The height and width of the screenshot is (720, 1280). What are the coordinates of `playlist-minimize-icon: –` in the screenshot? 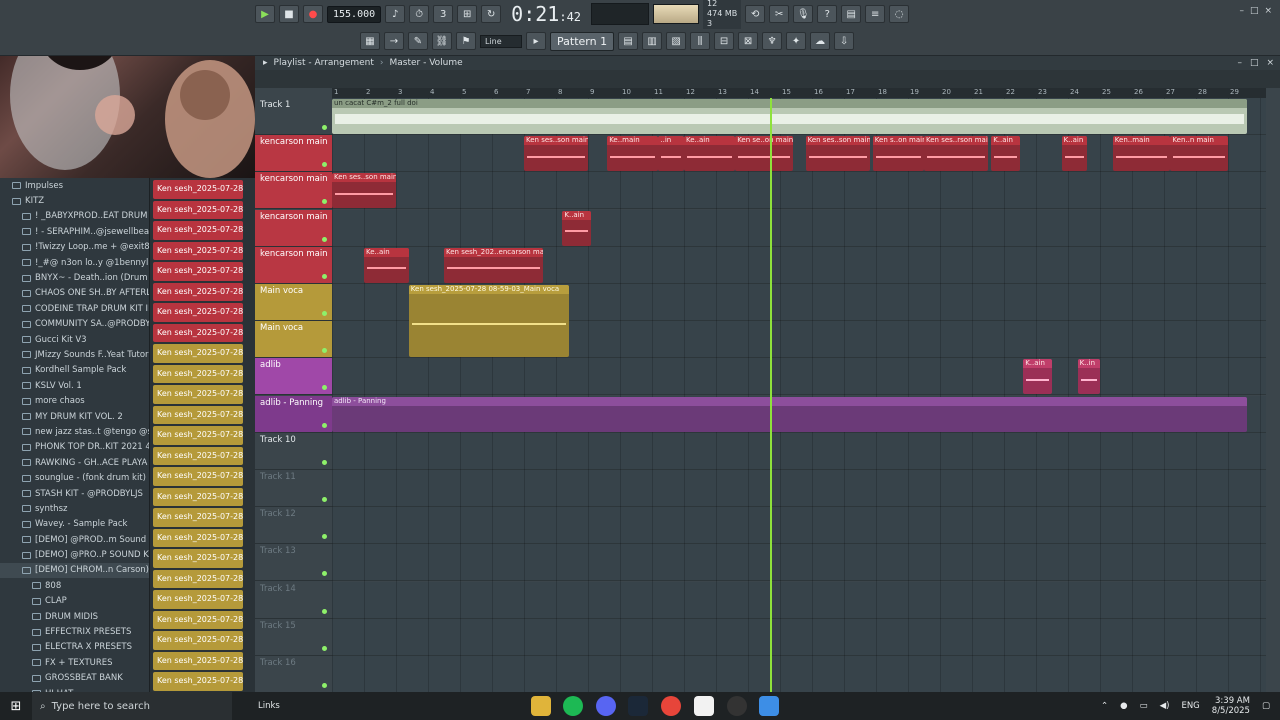 It's located at (1239, 63).